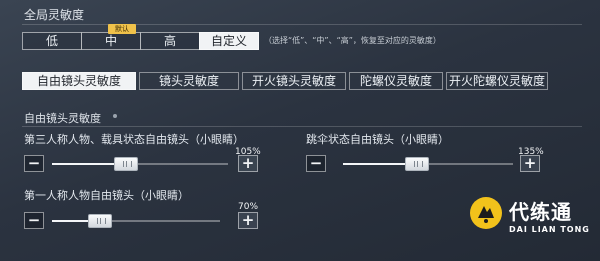  Describe the element at coordinates (100, 221) in the screenshot. I see `first-person-slider-thumb` at that location.